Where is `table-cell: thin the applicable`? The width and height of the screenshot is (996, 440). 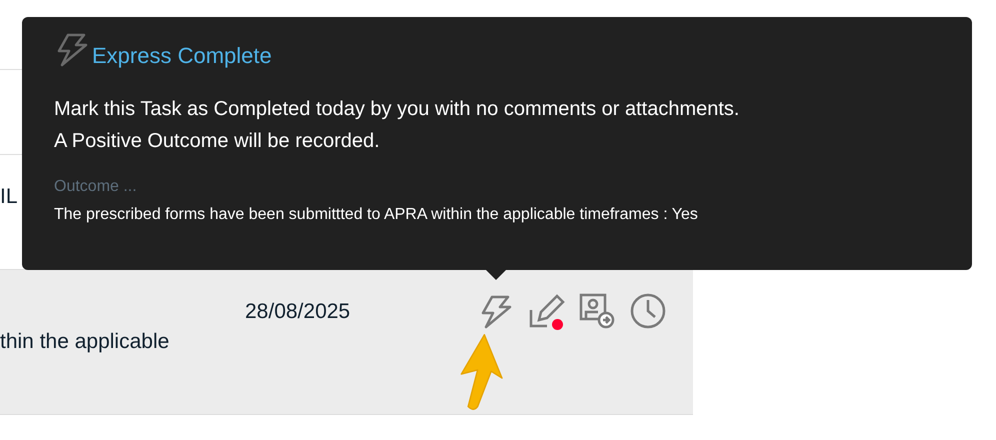 table-cell: thin the applicable is located at coordinates (85, 341).